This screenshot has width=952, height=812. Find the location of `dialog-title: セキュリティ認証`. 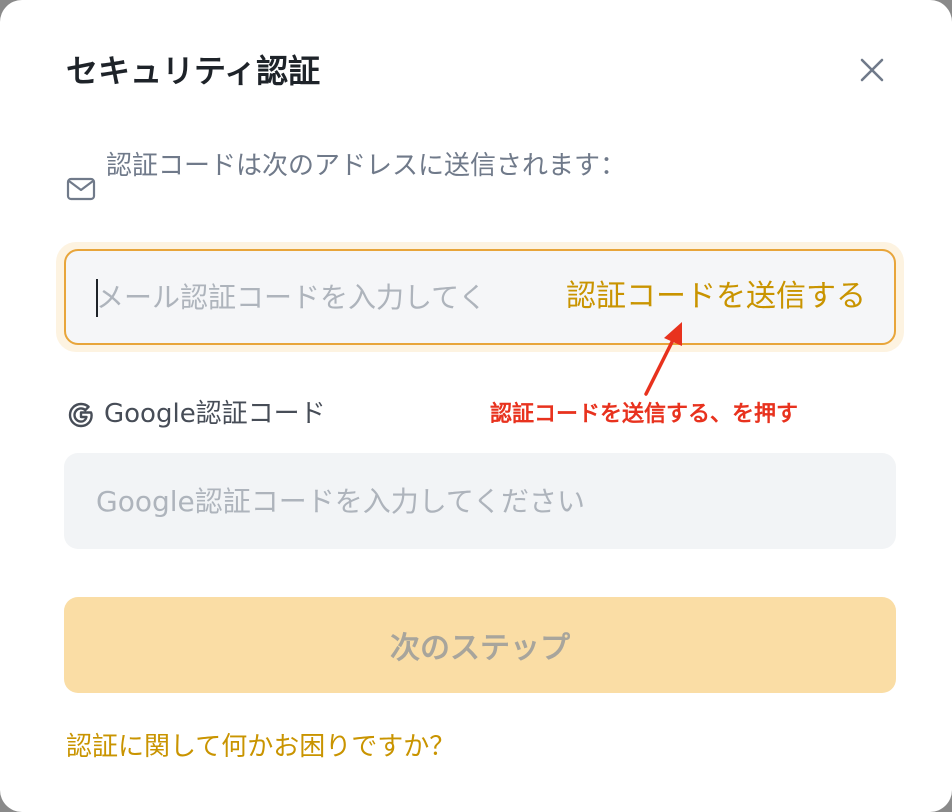

dialog-title: セキュリティ認証 is located at coordinates (193, 71).